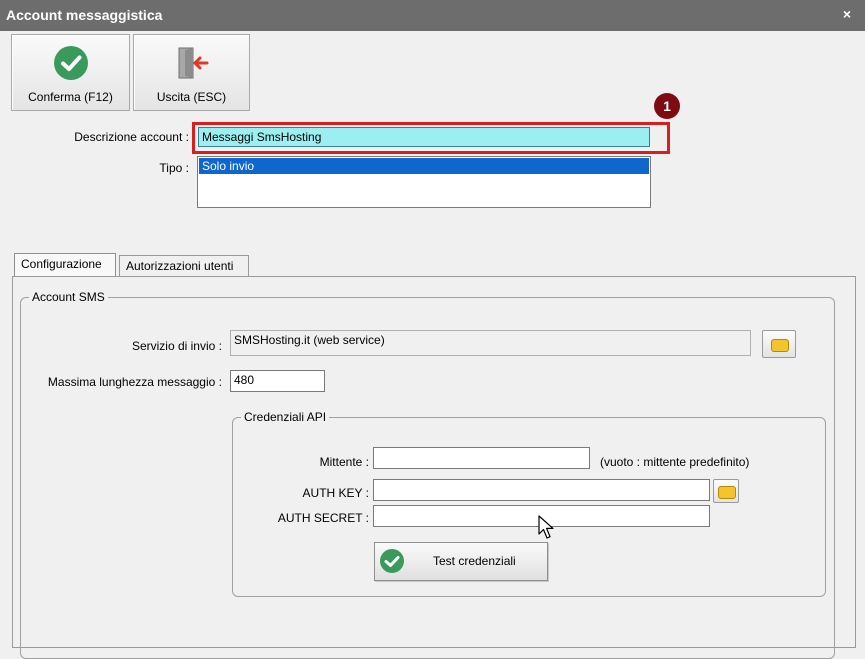 The image size is (865, 659). What do you see at coordinates (277, 381) in the screenshot?
I see `lunghezza-input: 480` at bounding box center [277, 381].